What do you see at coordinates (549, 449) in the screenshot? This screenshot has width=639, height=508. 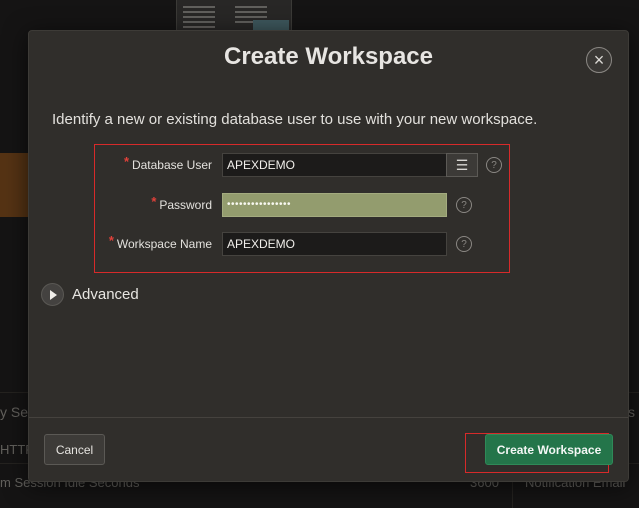 I see `create-workspace-button: Create Workspace` at bounding box center [549, 449].